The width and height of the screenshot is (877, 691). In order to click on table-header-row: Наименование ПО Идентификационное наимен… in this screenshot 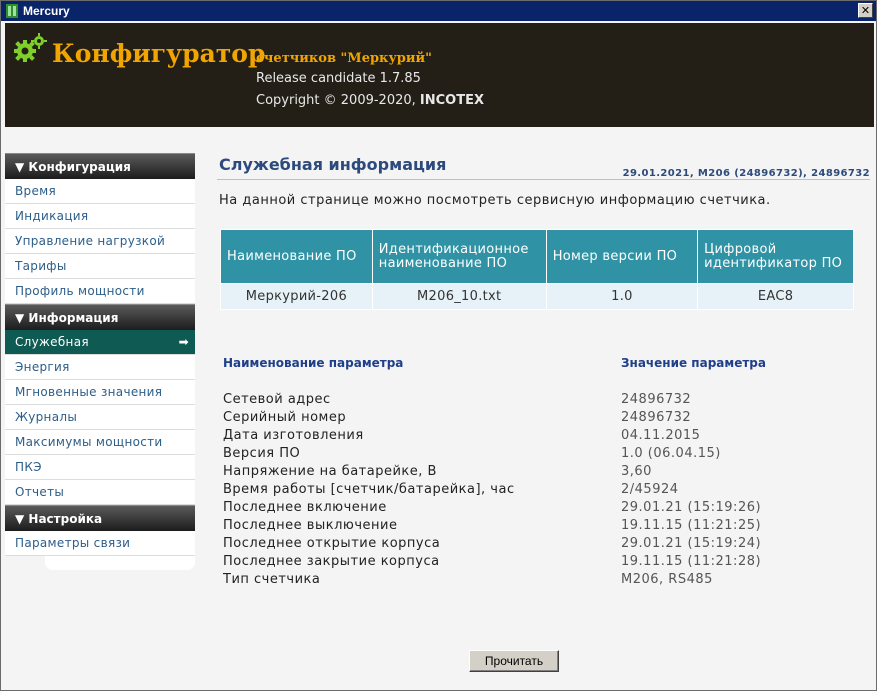, I will do `click(537, 256)`.